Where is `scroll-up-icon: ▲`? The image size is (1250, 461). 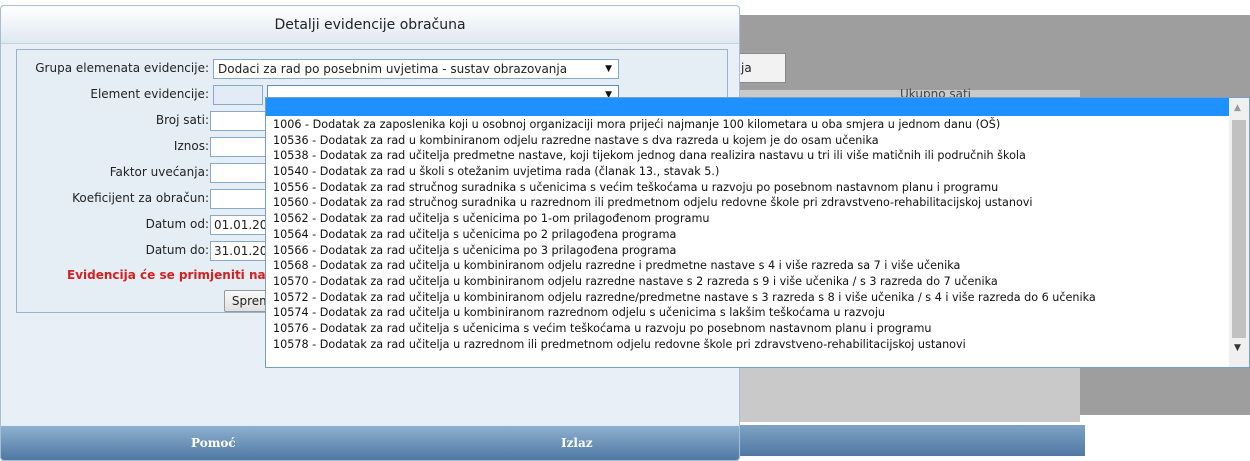
scroll-up-icon: ▲ is located at coordinates (1237, 108).